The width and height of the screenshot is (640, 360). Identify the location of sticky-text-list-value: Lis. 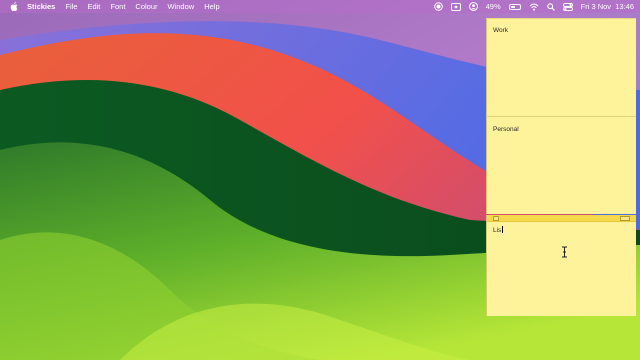
(497, 230).